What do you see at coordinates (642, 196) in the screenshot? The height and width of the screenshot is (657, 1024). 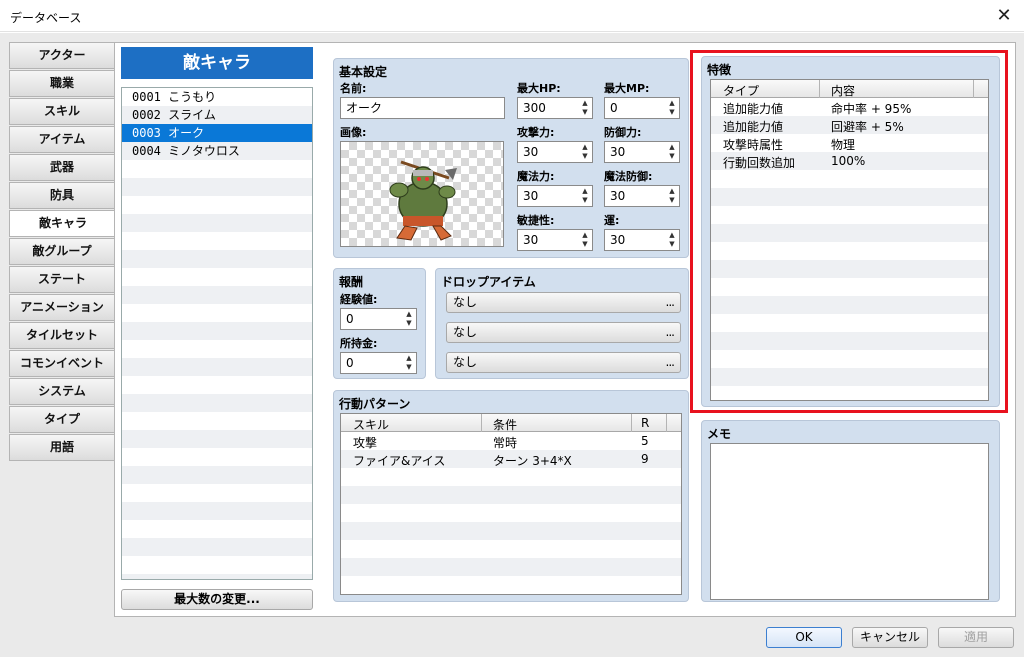 I see `magic-defense-stepper: 30 ▲ ▼` at bounding box center [642, 196].